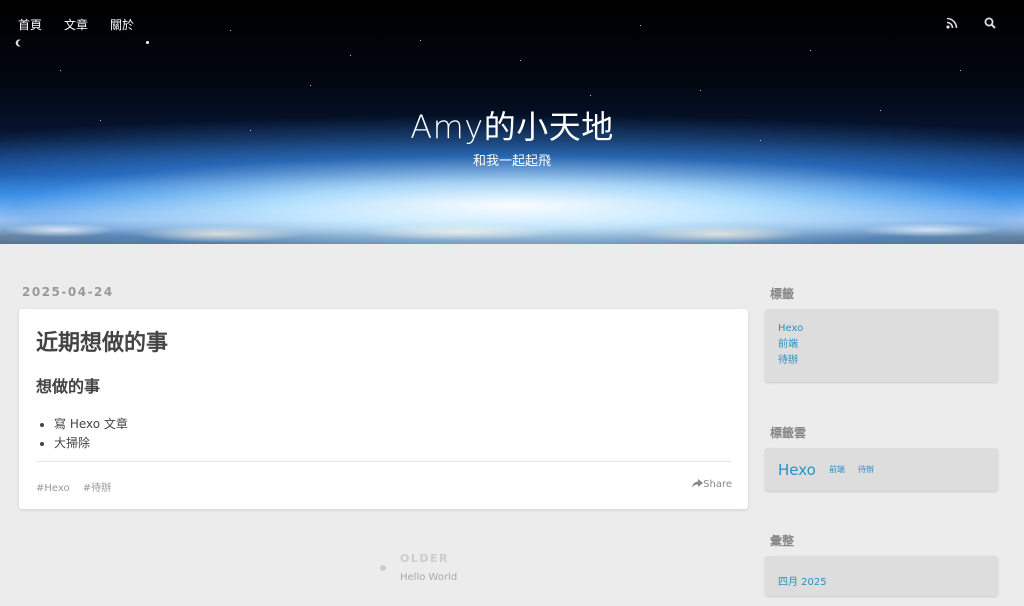  What do you see at coordinates (866, 469) in the screenshot?
I see `tagcloud-item-todo: 待辦` at bounding box center [866, 469].